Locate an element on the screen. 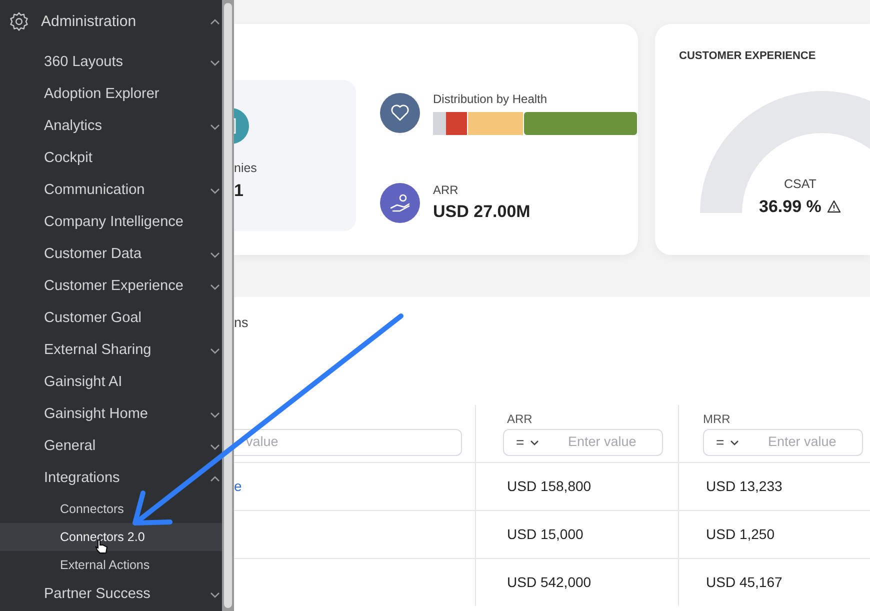 This screenshot has height=611, width=870. filter-field: value is located at coordinates (348, 442).